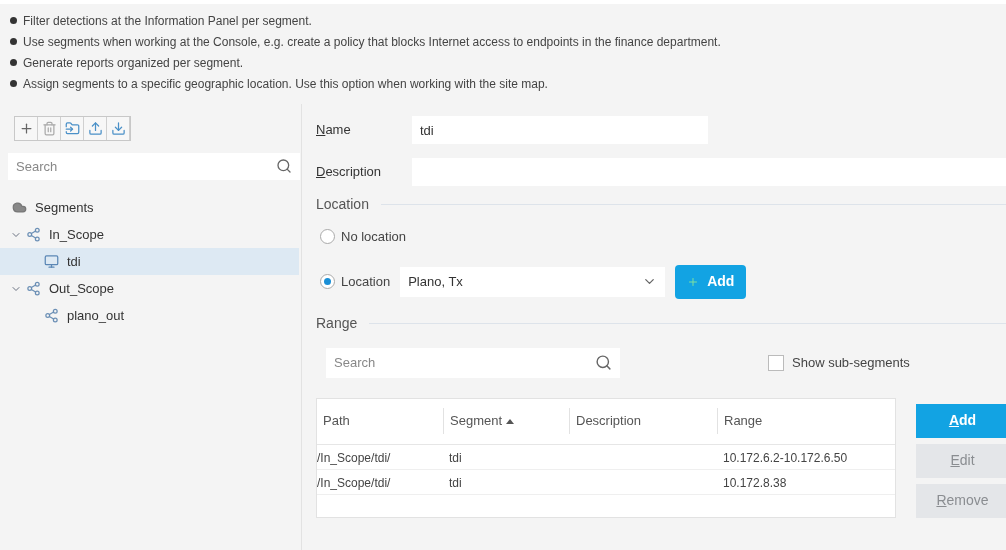  I want to click on checkbox: Show sub-segments, so click(839, 362).